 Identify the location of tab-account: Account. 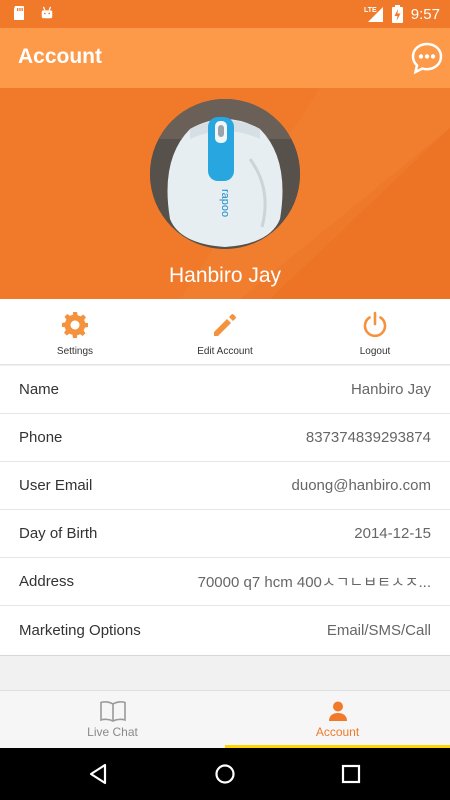
(337, 719).